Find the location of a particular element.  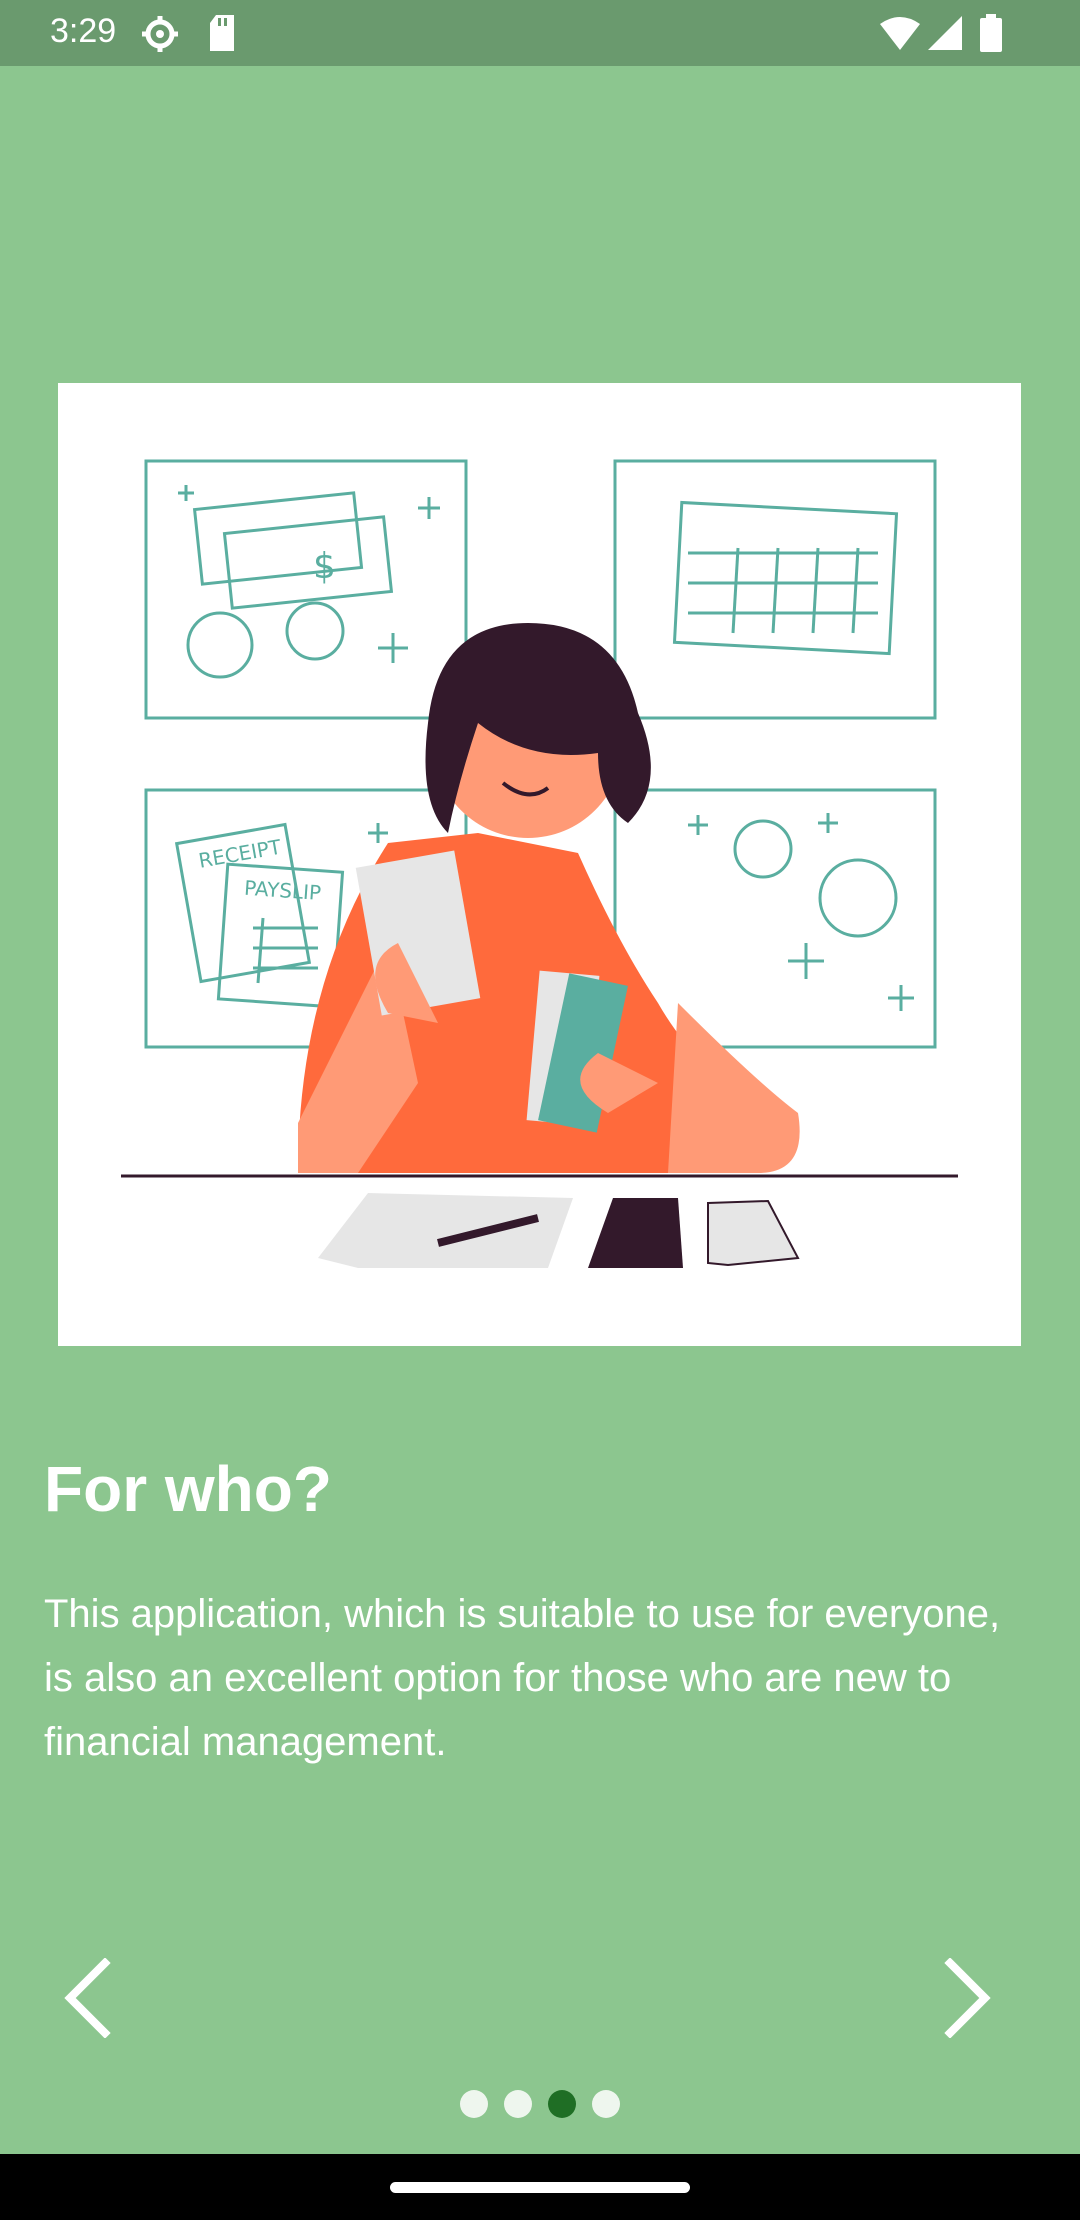

previous-button is located at coordinates (90, 1999).